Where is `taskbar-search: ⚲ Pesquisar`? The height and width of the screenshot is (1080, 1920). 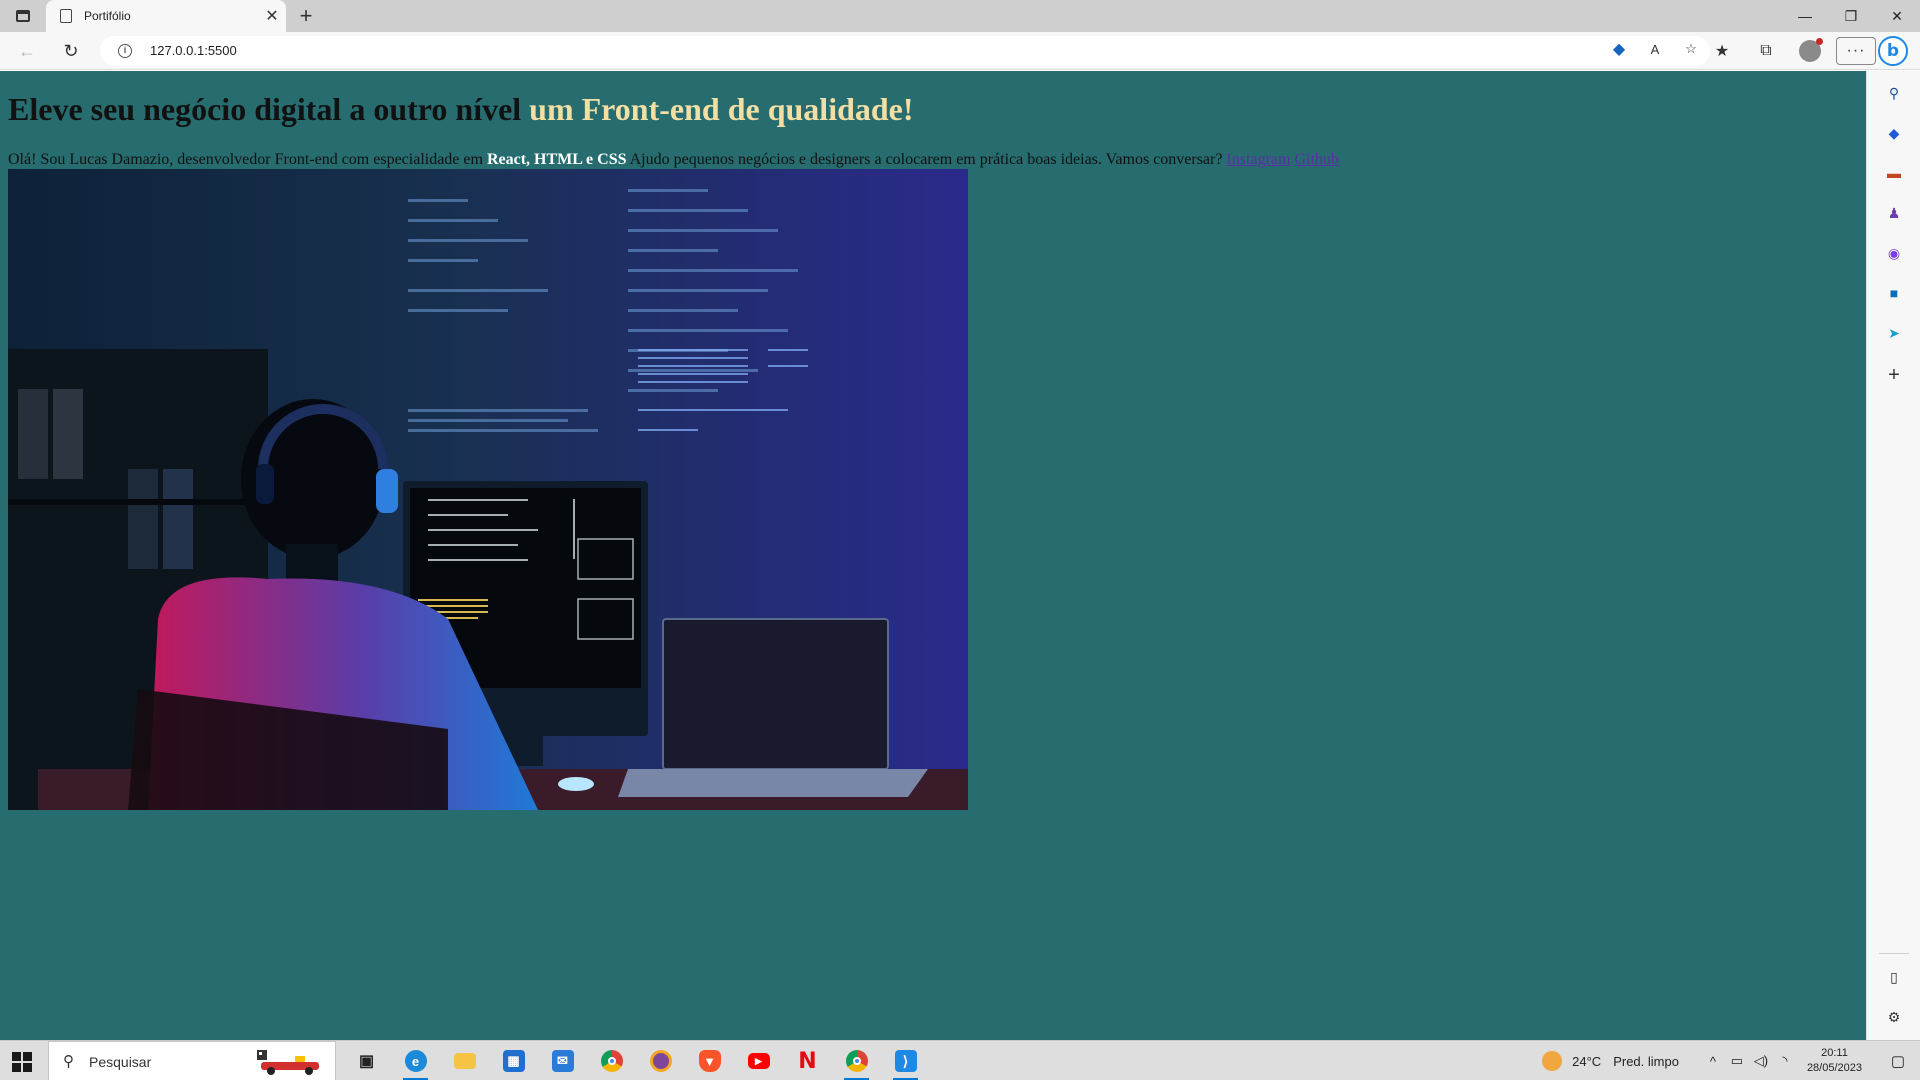 taskbar-search: ⚲ Pesquisar is located at coordinates (192, 1060).